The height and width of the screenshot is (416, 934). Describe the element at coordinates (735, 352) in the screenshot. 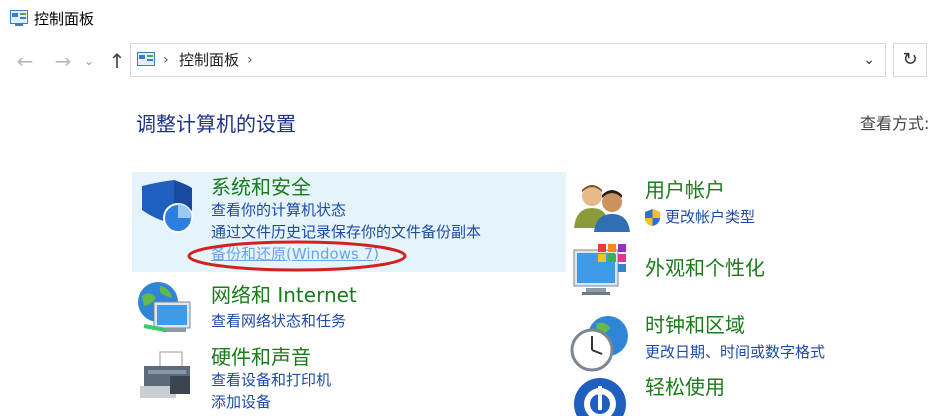

I see `link-change-date-time-format: 更改日期、时间或数字格式` at that location.